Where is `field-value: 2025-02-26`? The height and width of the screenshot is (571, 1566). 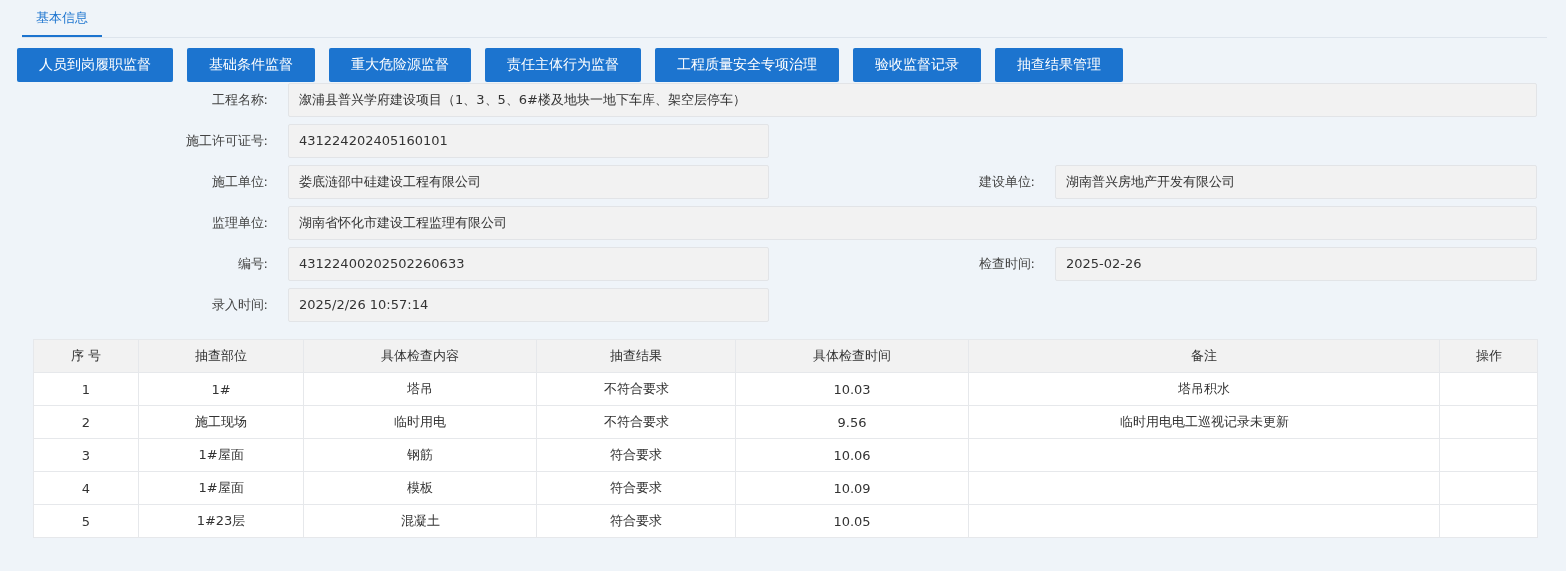 field-value: 2025-02-26 is located at coordinates (1296, 264).